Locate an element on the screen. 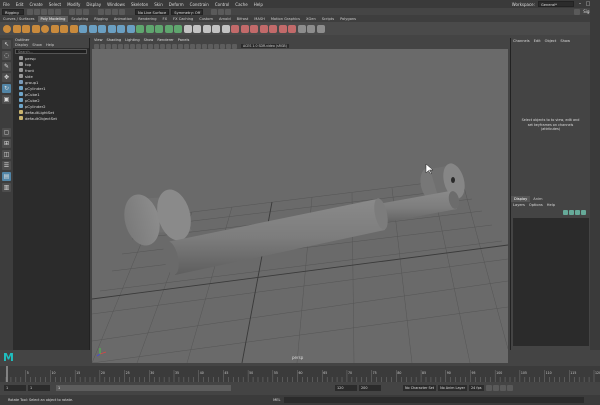 Image resolution: width=600 pixels, height=405 pixels. gamma-icon is located at coordinates (234, 46).